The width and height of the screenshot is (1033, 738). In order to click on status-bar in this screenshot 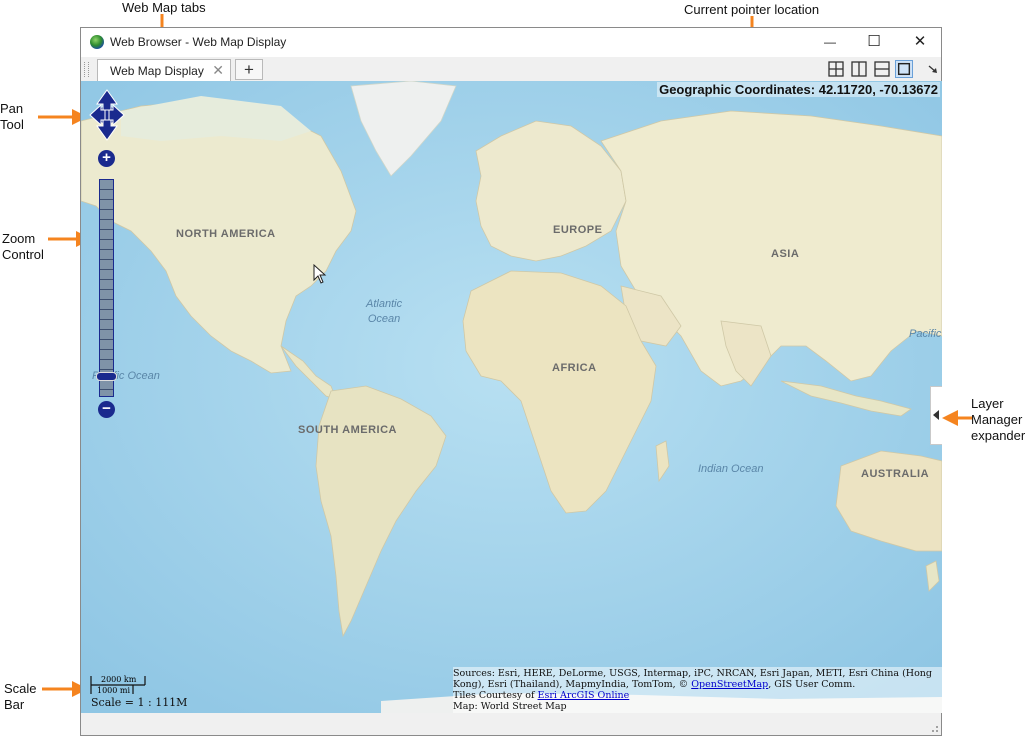, I will do `click(511, 724)`.